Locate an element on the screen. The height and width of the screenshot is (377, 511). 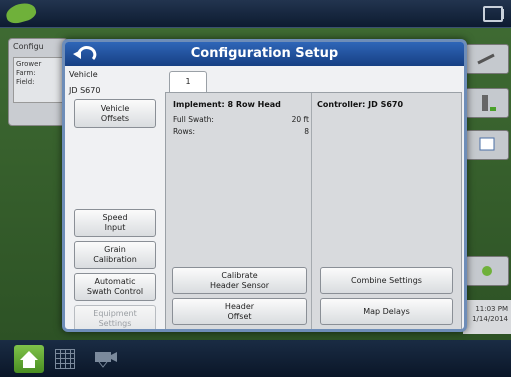
controller-heading: Controller: JD S670 is located at coordinates (360, 104).